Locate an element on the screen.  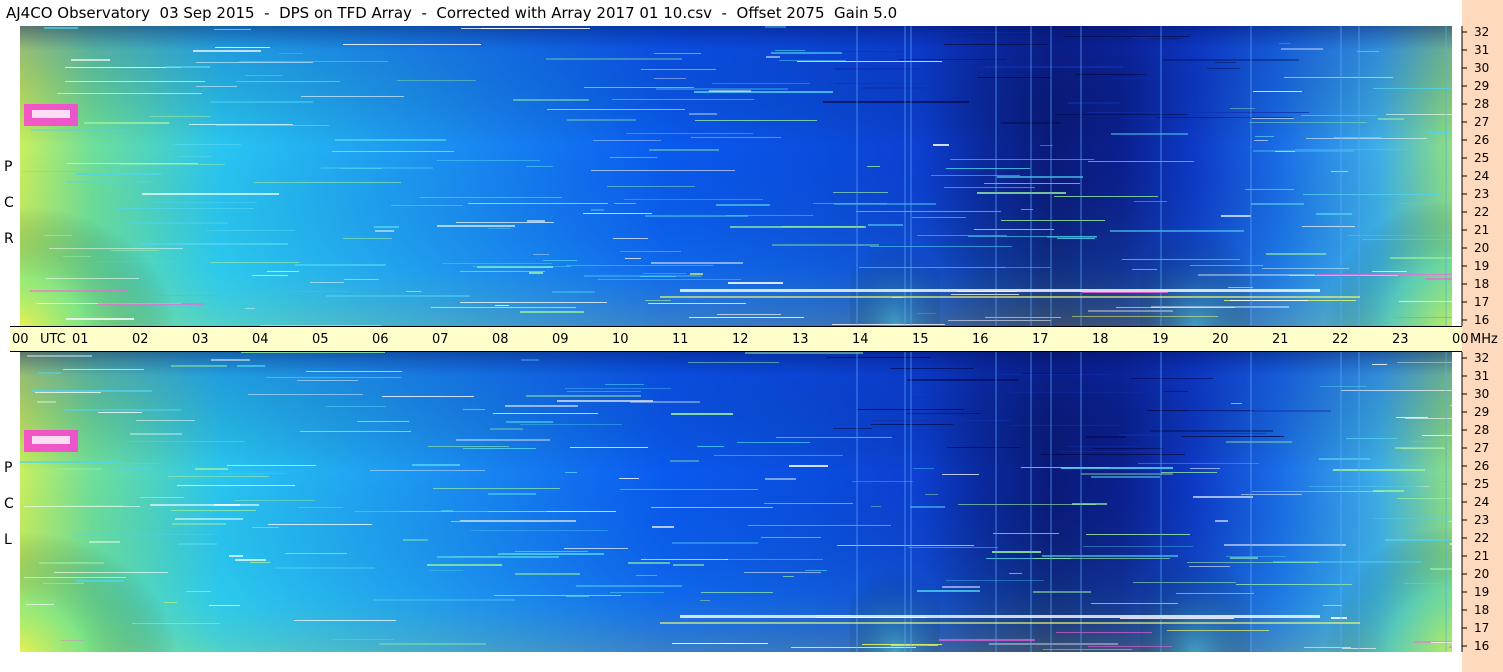
frequency-tick-label: 30 is located at coordinates (1481, 68).